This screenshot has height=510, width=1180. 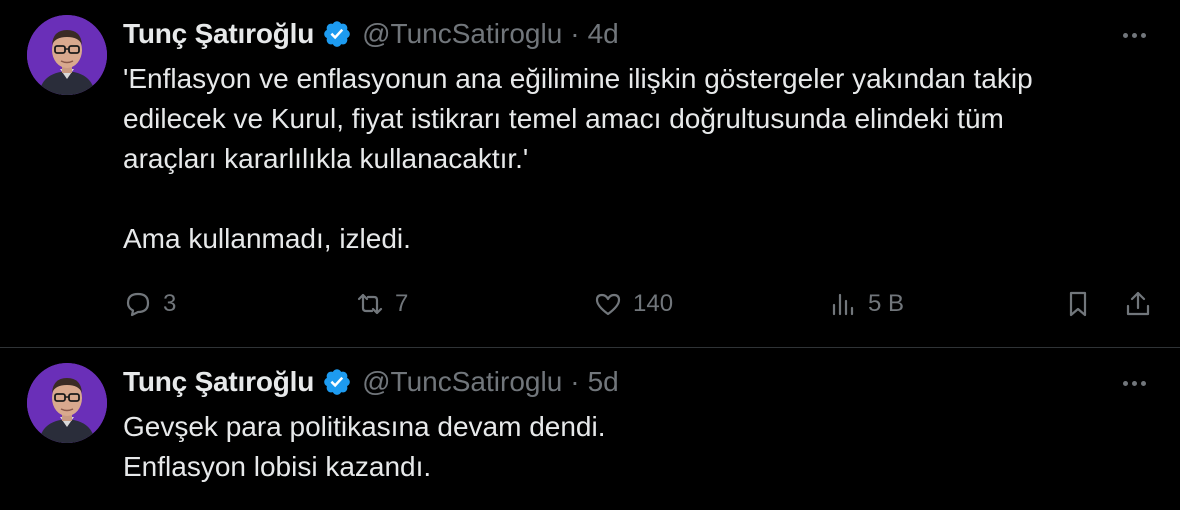 I want to click on share-button, so click(x=1138, y=304).